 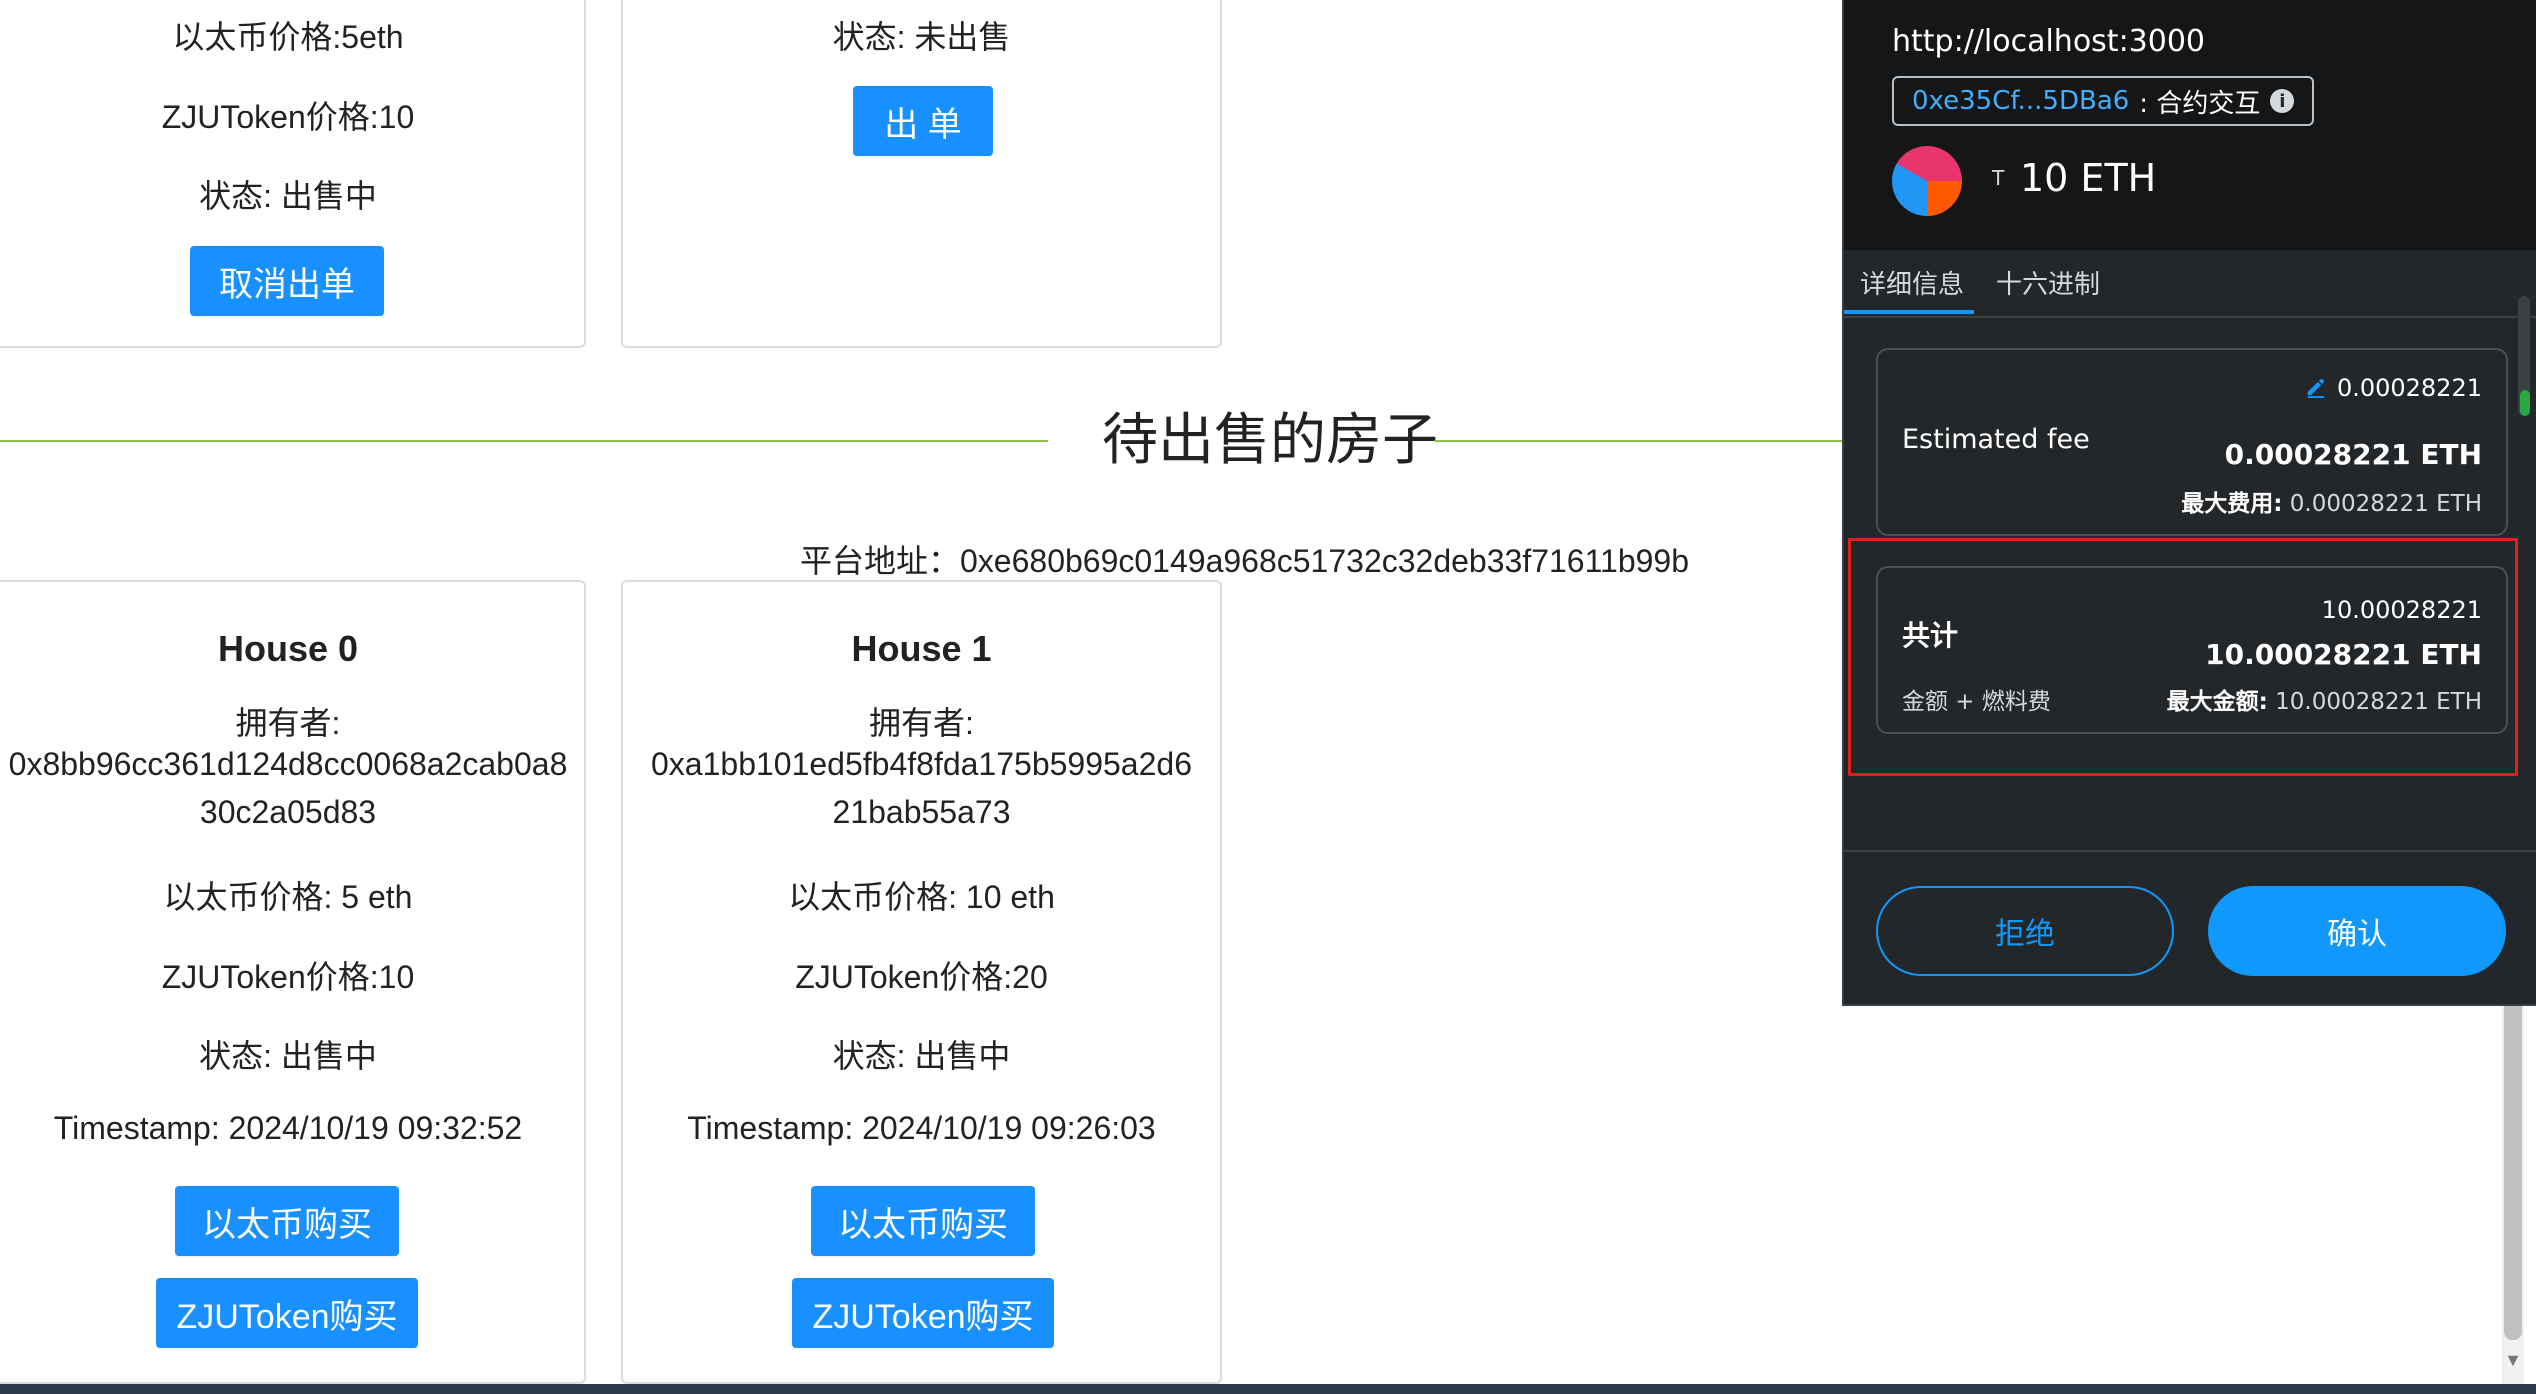 I want to click on network-prefix: T, so click(x=1998, y=178).